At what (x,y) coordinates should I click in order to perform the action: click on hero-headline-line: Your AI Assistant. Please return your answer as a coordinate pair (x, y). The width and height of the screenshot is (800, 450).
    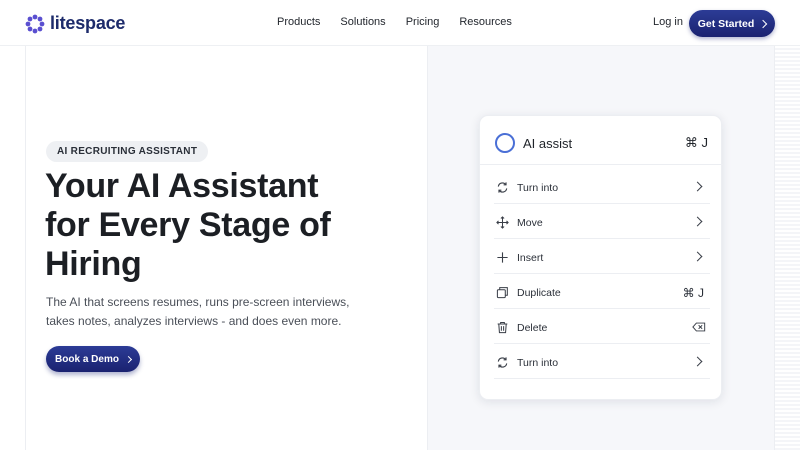
    Looking at the image, I should click on (182, 186).